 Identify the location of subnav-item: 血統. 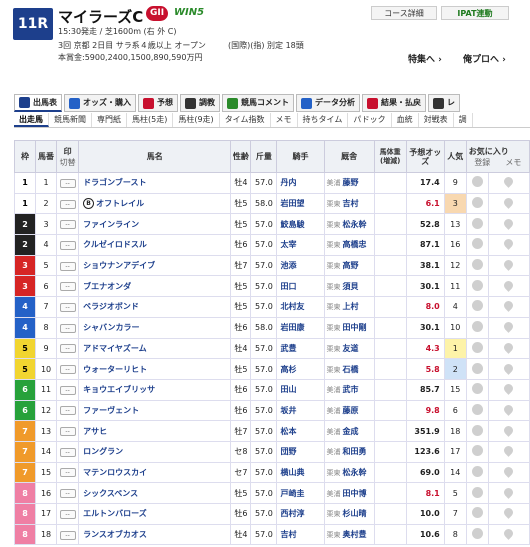
(405, 120).